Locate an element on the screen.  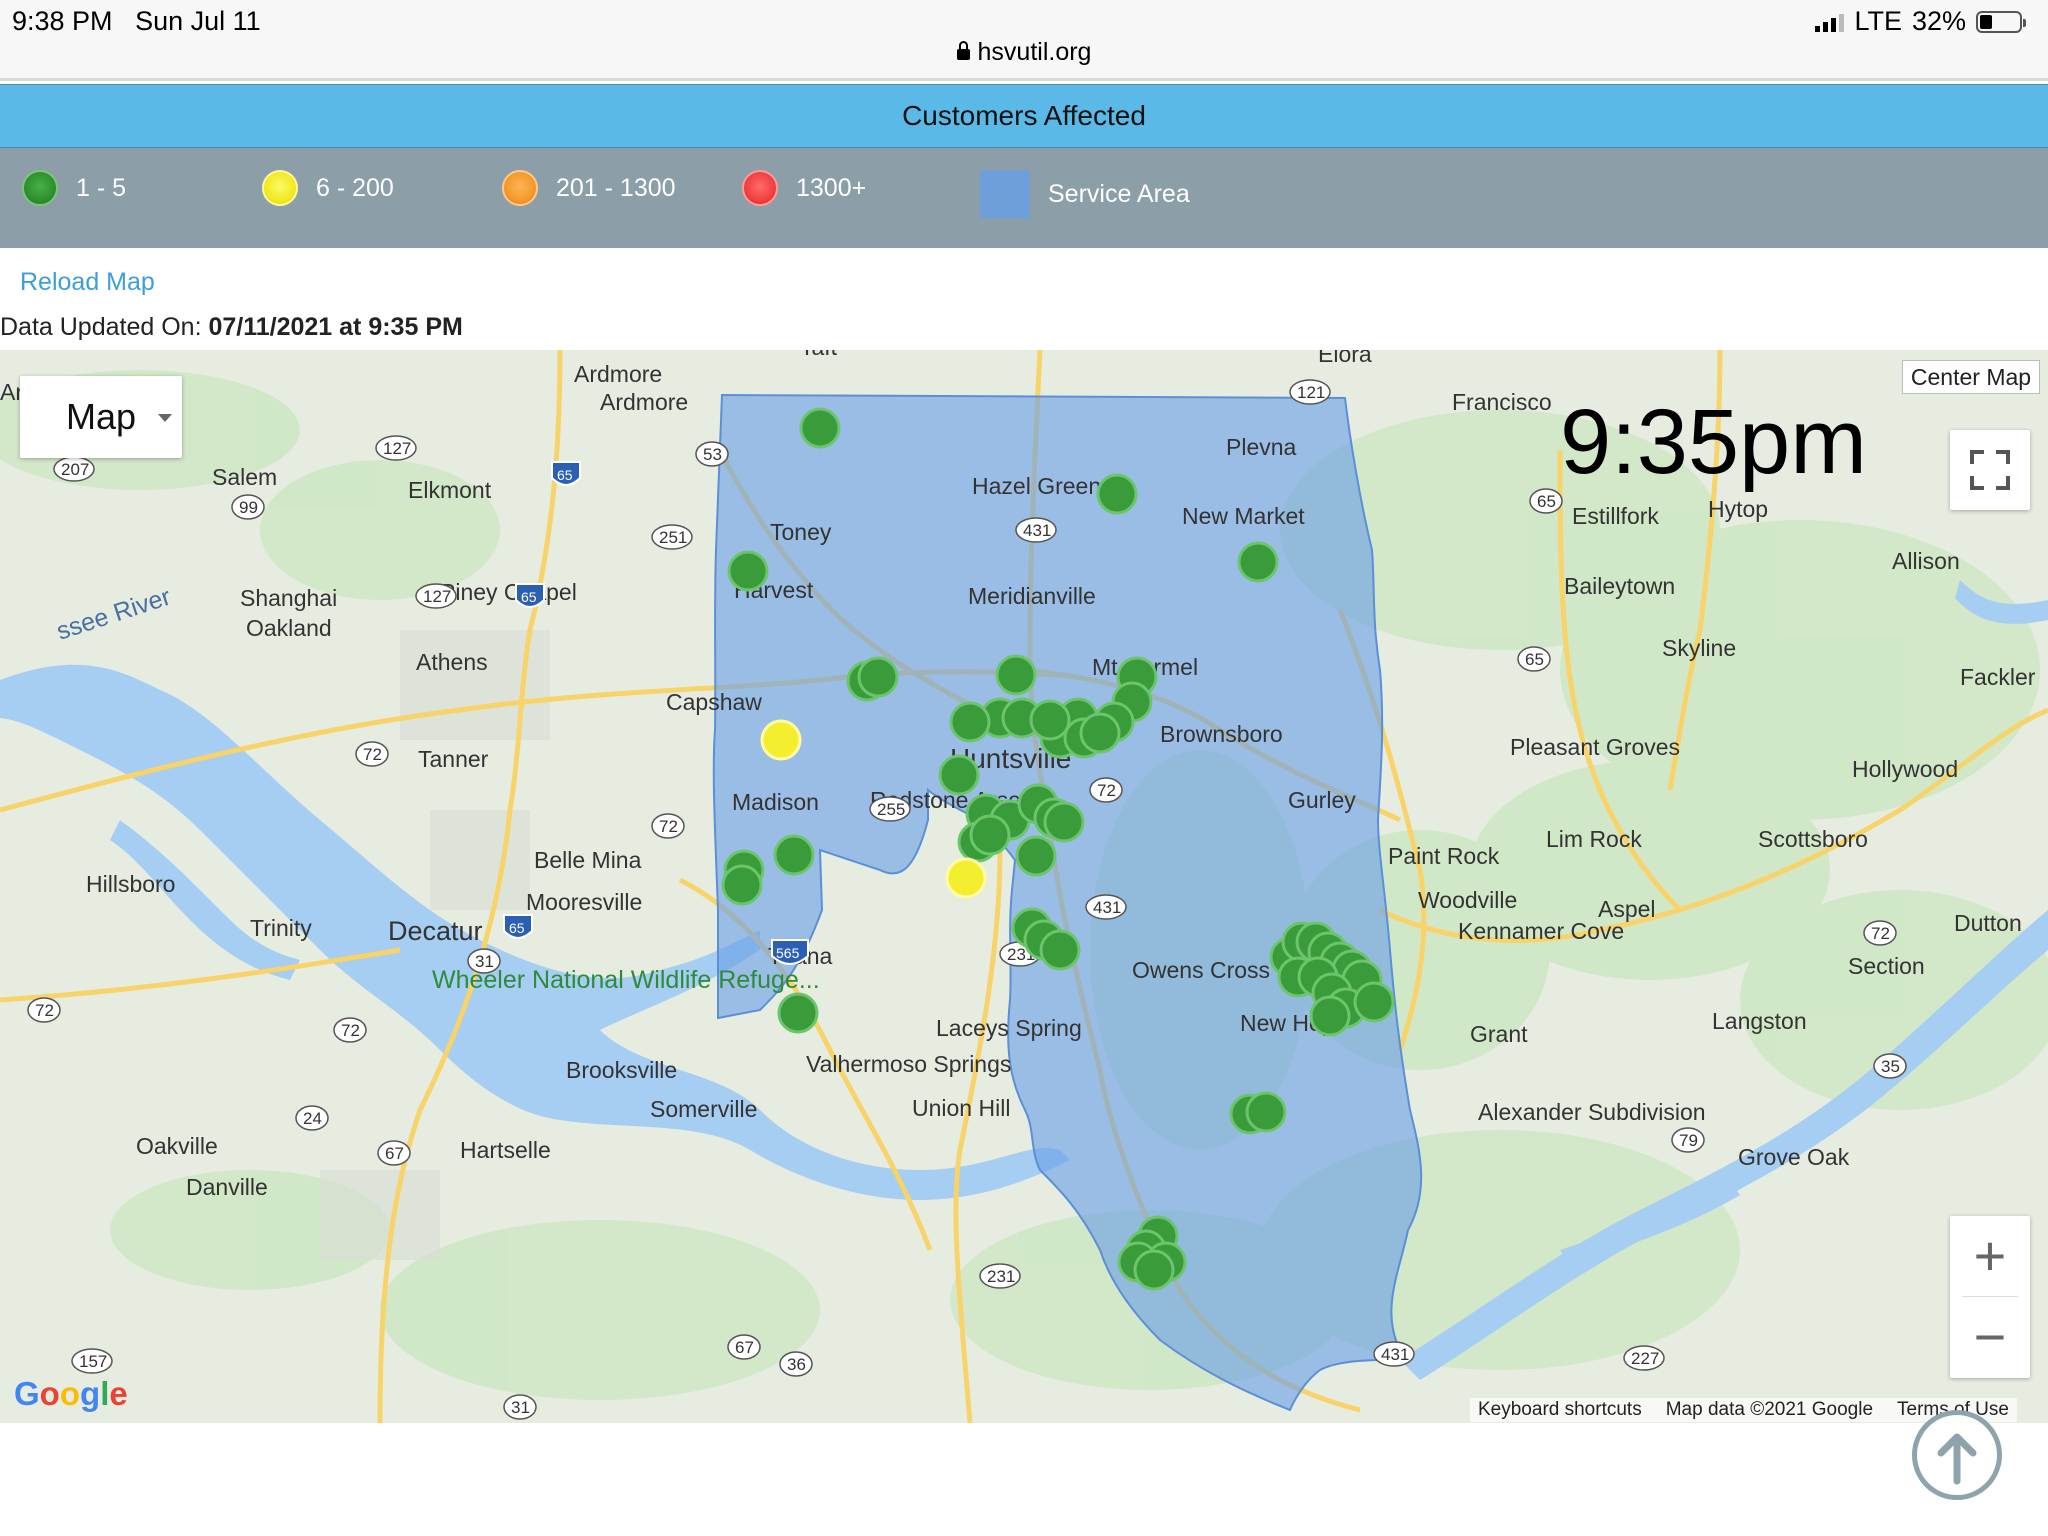
route-shield-icon: 53 is located at coordinates (712, 454).